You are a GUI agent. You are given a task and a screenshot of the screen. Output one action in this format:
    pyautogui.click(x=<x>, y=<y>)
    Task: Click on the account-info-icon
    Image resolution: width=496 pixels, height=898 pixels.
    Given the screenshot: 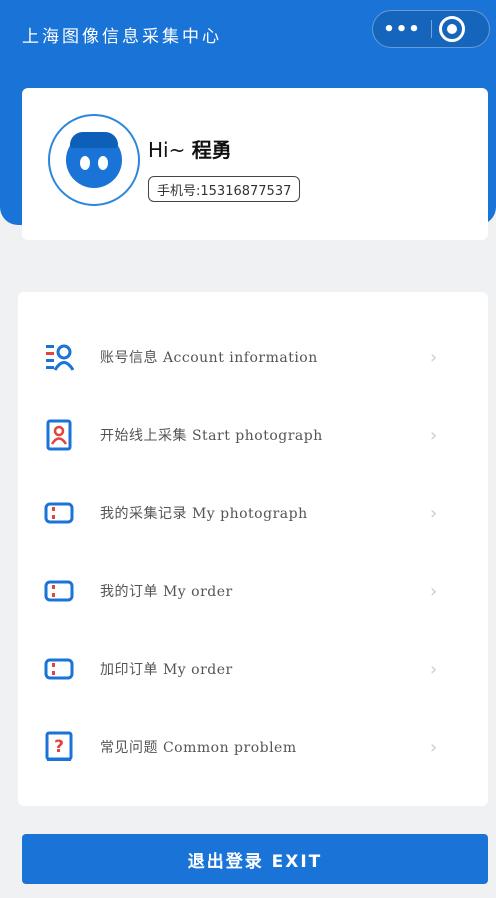 What is the action you would take?
    pyautogui.click(x=60, y=357)
    